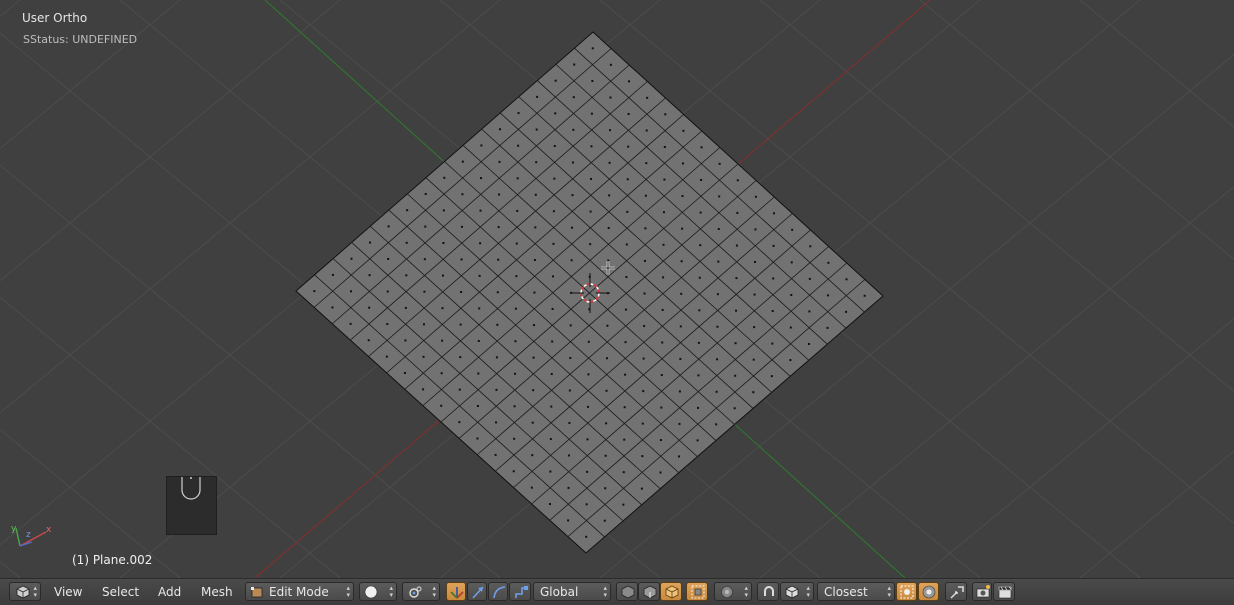 The width and height of the screenshot is (1234, 605). What do you see at coordinates (733, 591) in the screenshot?
I see `proportional-edit-button: ▴ ▾` at bounding box center [733, 591].